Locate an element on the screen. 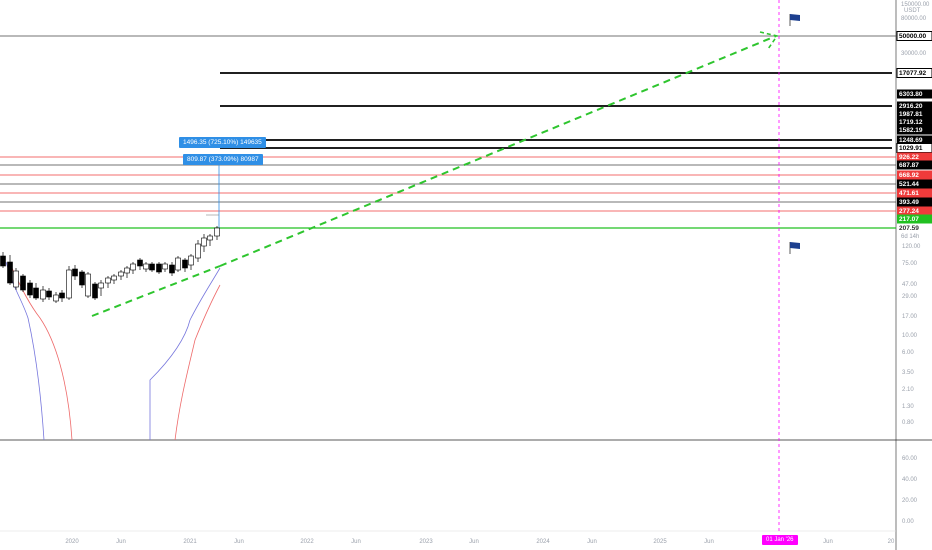 This screenshot has width=932, height=550. projection-lower-leg is located at coordinates (156, 291).